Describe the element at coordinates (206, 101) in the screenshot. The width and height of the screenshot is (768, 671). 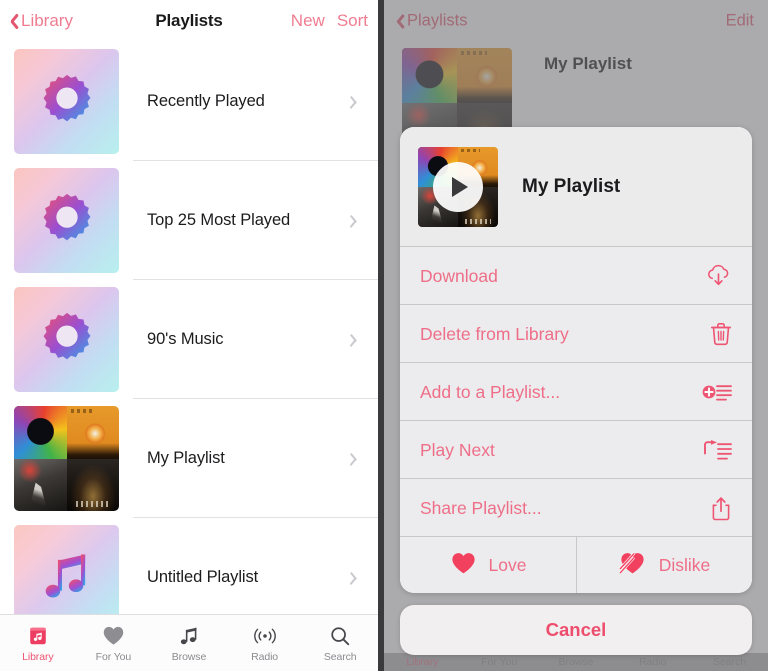
I see `list-item-label: Recently Played` at that location.